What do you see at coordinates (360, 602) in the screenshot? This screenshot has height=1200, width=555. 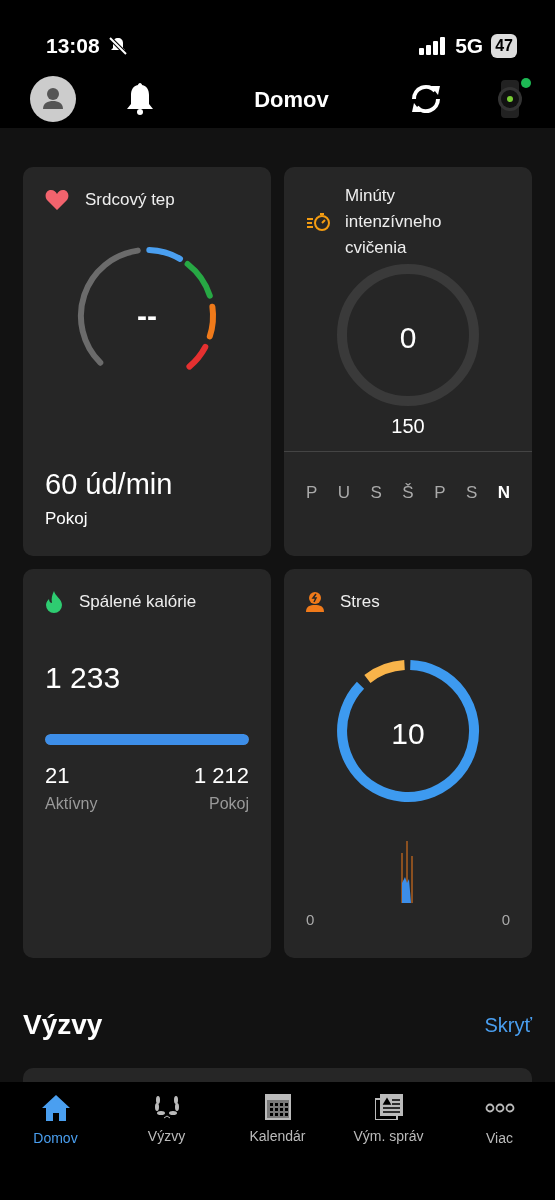 I see `card-title: Stres` at bounding box center [360, 602].